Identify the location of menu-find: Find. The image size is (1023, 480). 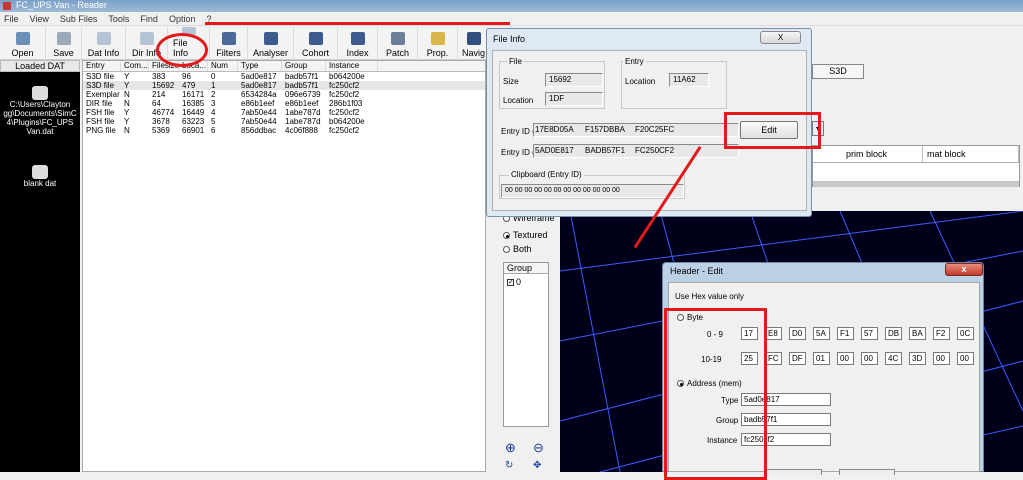
(149, 18).